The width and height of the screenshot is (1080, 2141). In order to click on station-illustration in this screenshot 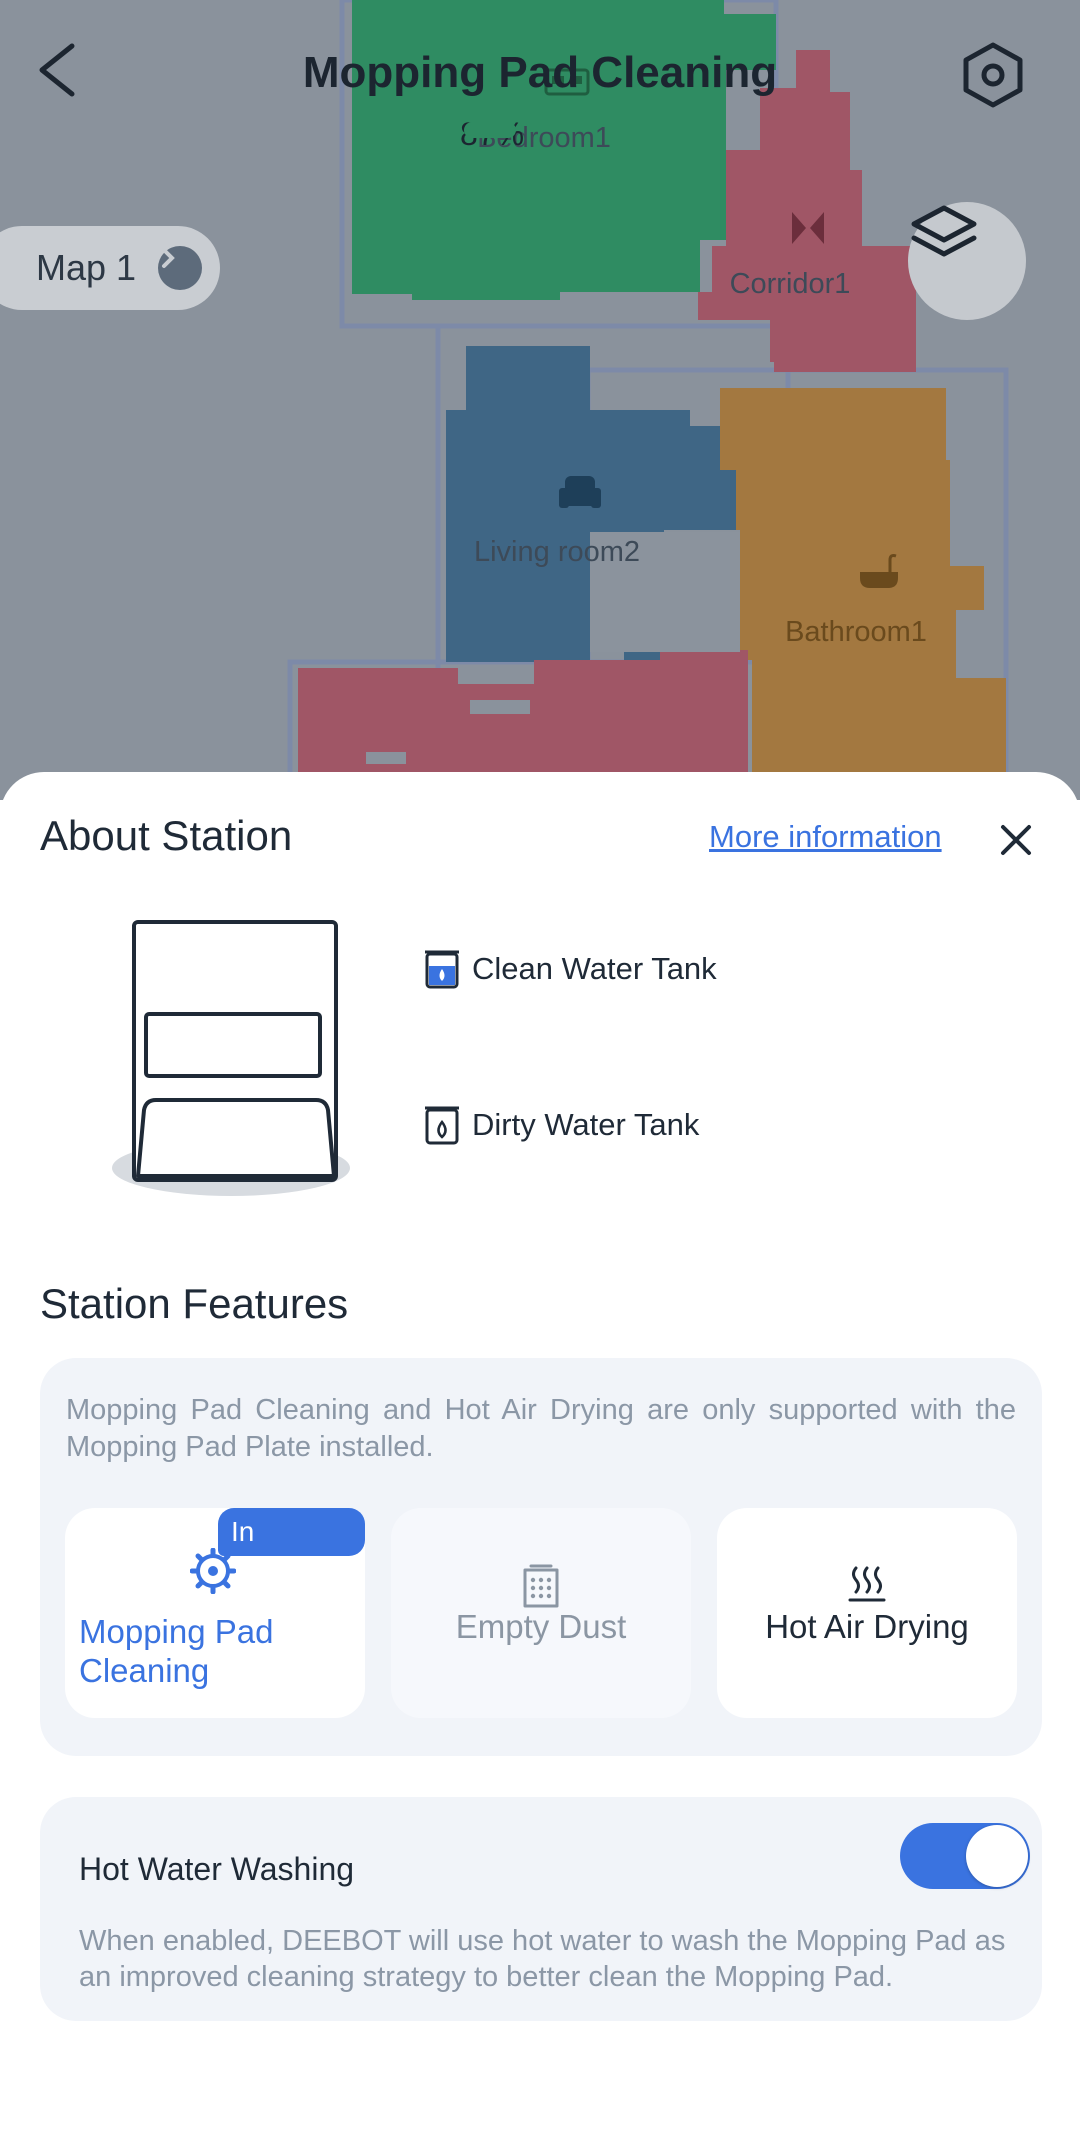, I will do `click(231, 1066)`.